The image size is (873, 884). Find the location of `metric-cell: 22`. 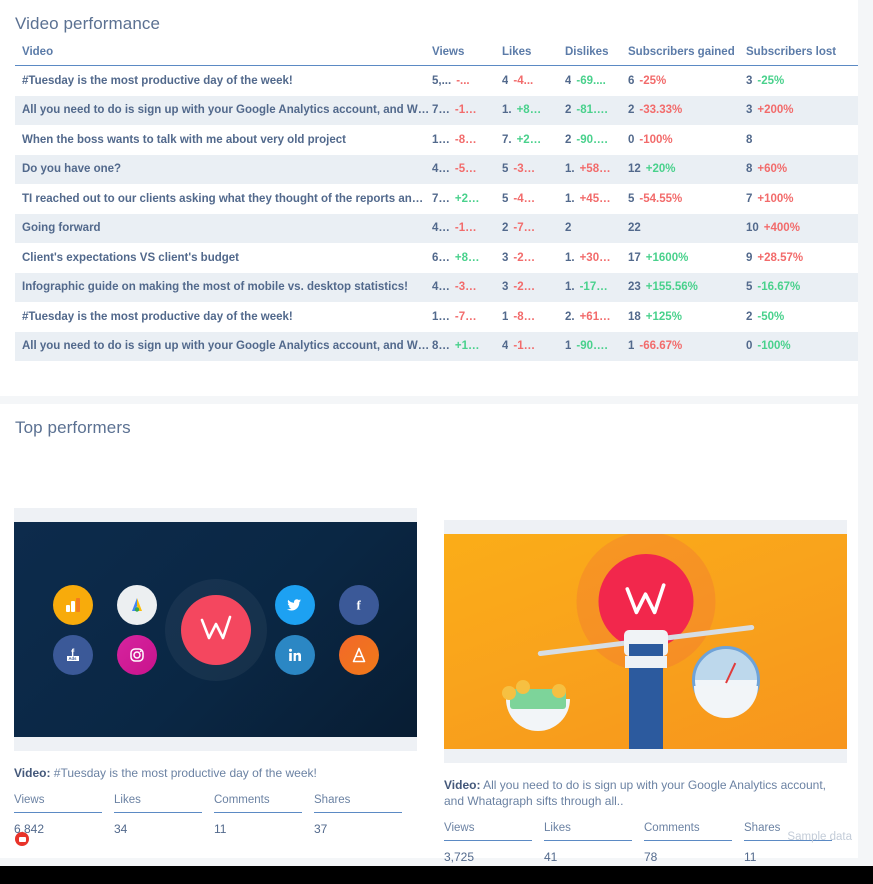

metric-cell: 22 is located at coordinates (687, 228).